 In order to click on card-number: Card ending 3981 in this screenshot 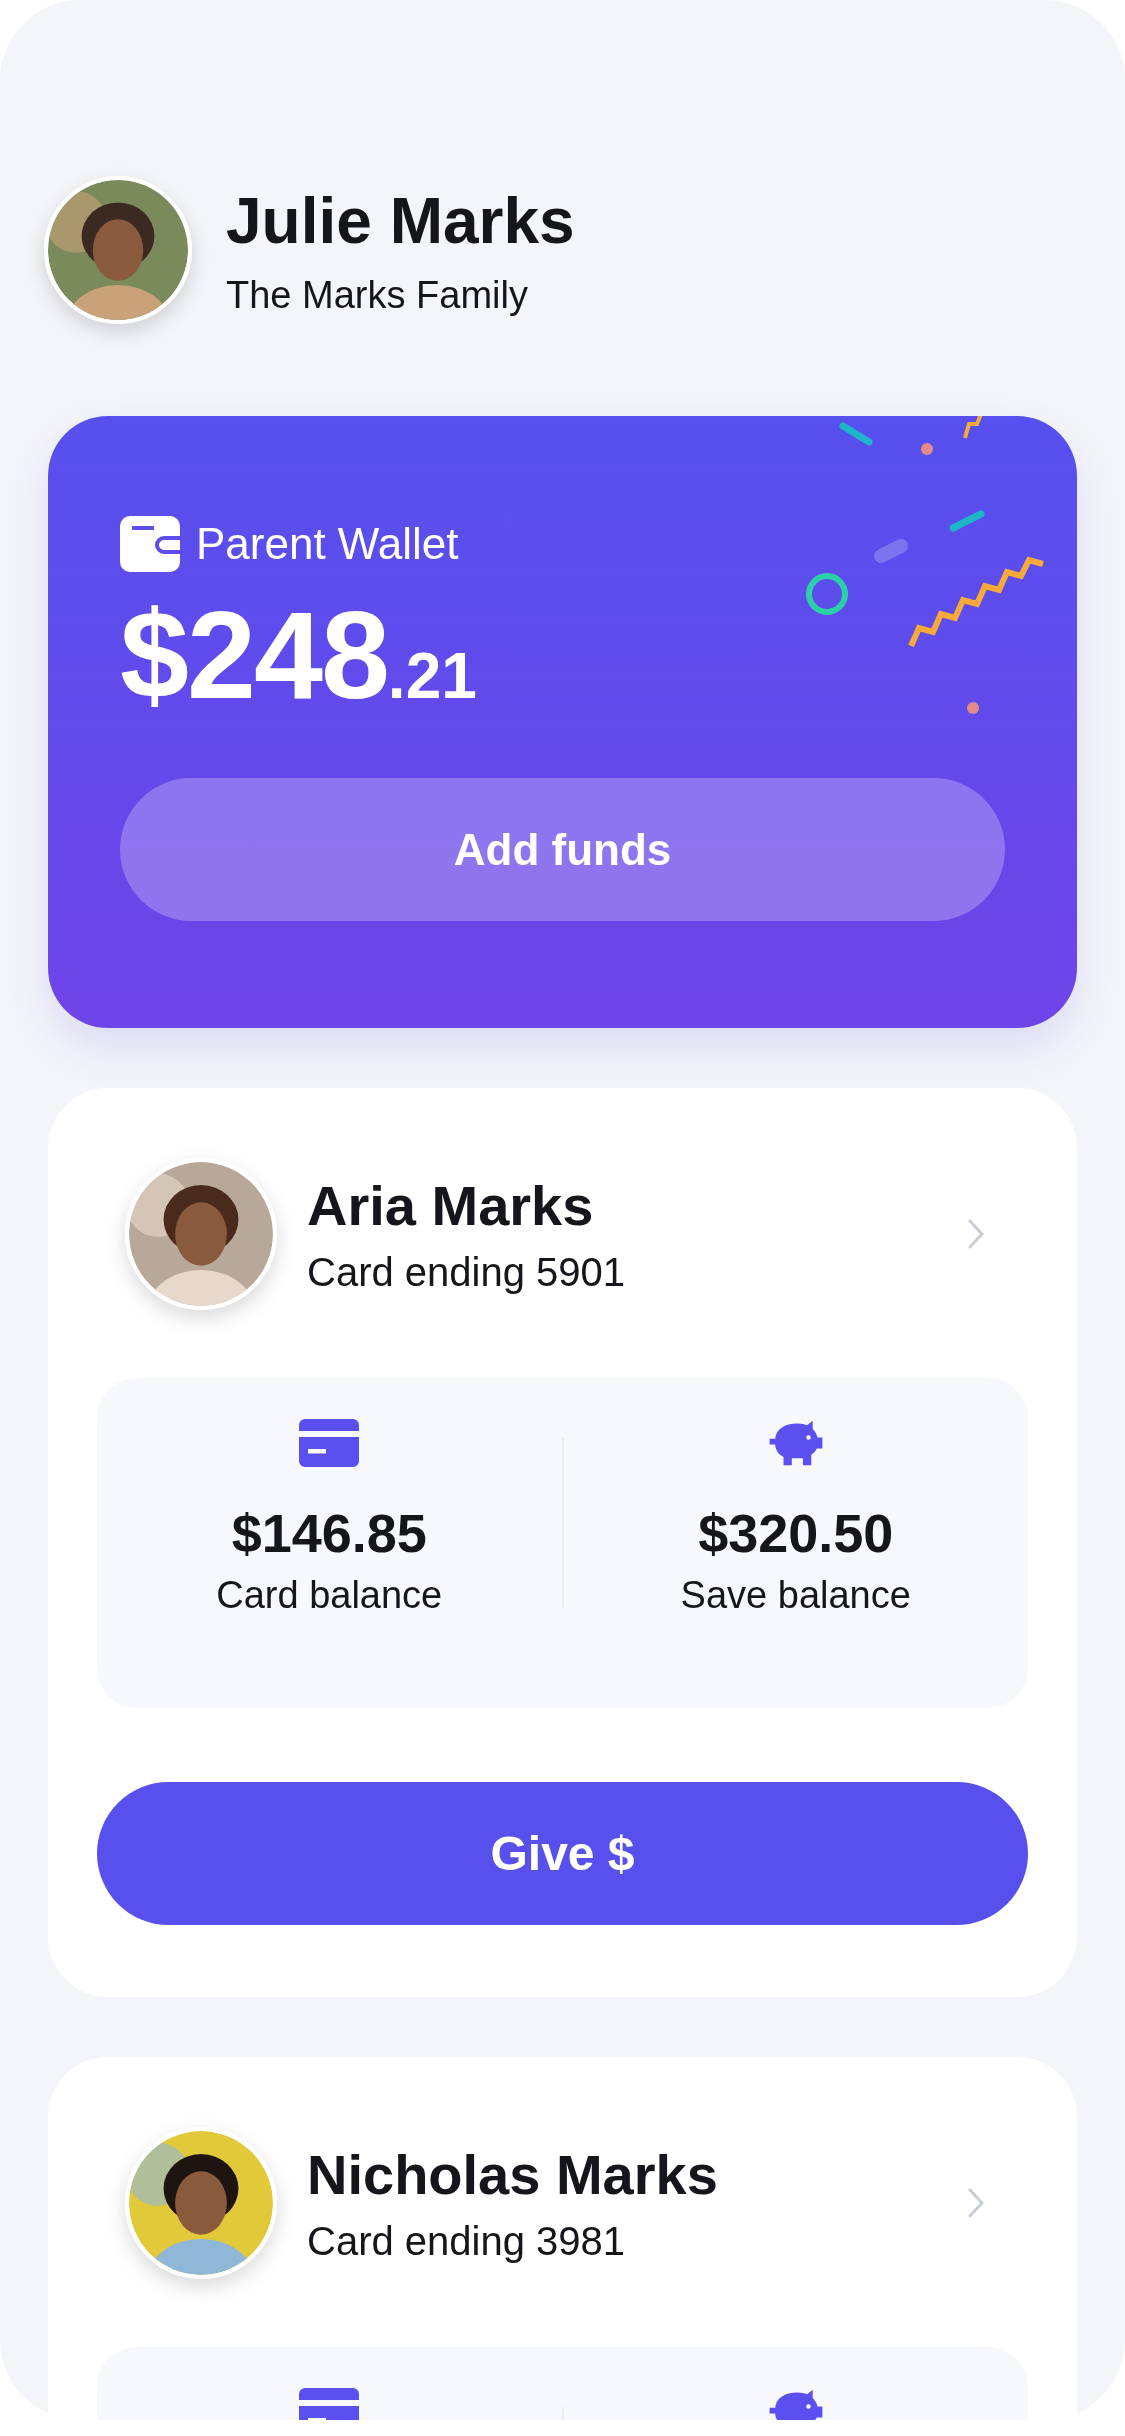, I will do `click(467, 2241)`.